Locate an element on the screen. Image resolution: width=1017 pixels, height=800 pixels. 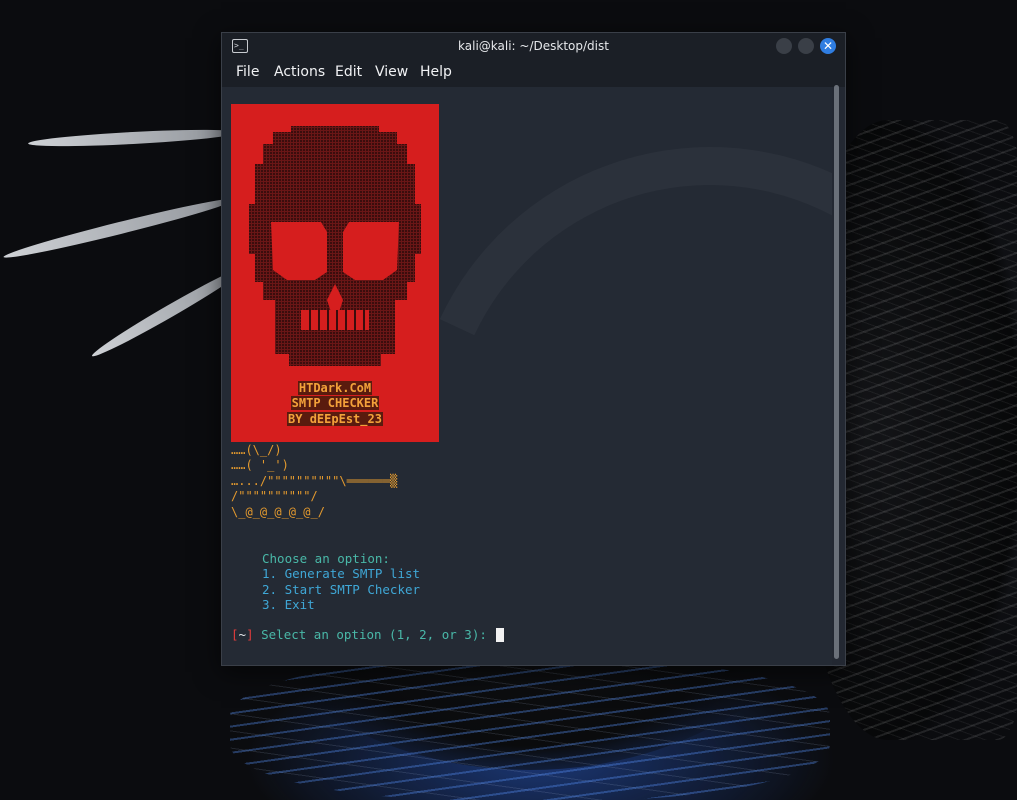
ascii-art-line: \_@_@_@_@_@_/ is located at coordinates (278, 512).